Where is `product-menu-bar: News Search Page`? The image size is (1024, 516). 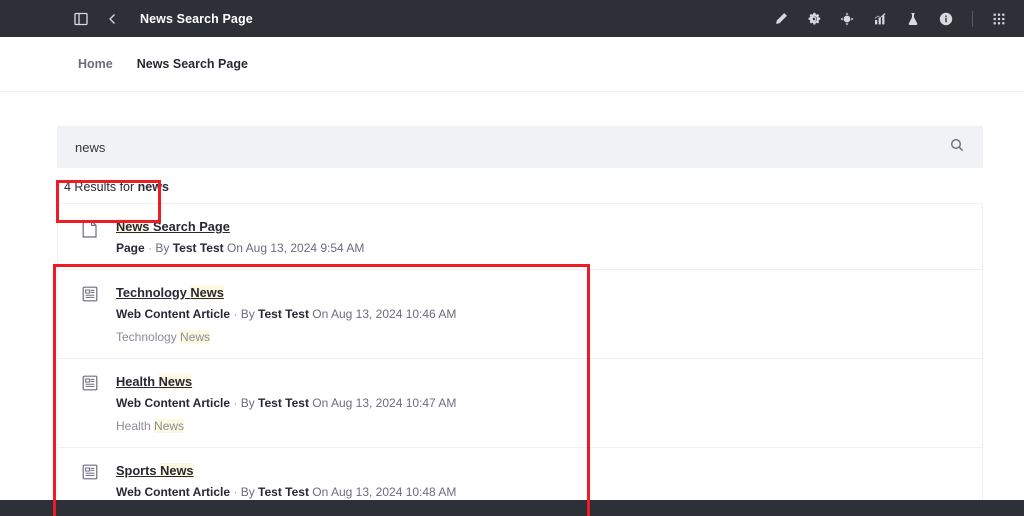
product-menu-bar: News Search Page is located at coordinates (512, 18).